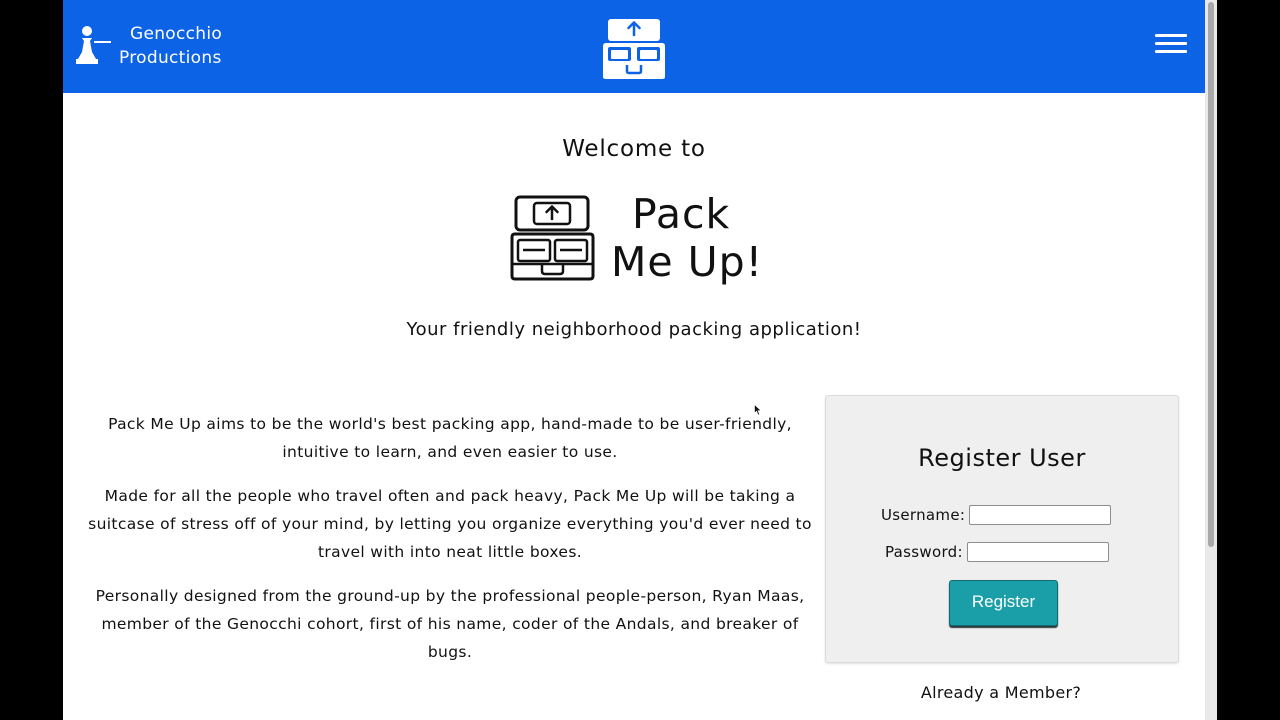 This screenshot has width=1280, height=720. What do you see at coordinates (176, 34) in the screenshot?
I see `brand-line1: Genocchio` at bounding box center [176, 34].